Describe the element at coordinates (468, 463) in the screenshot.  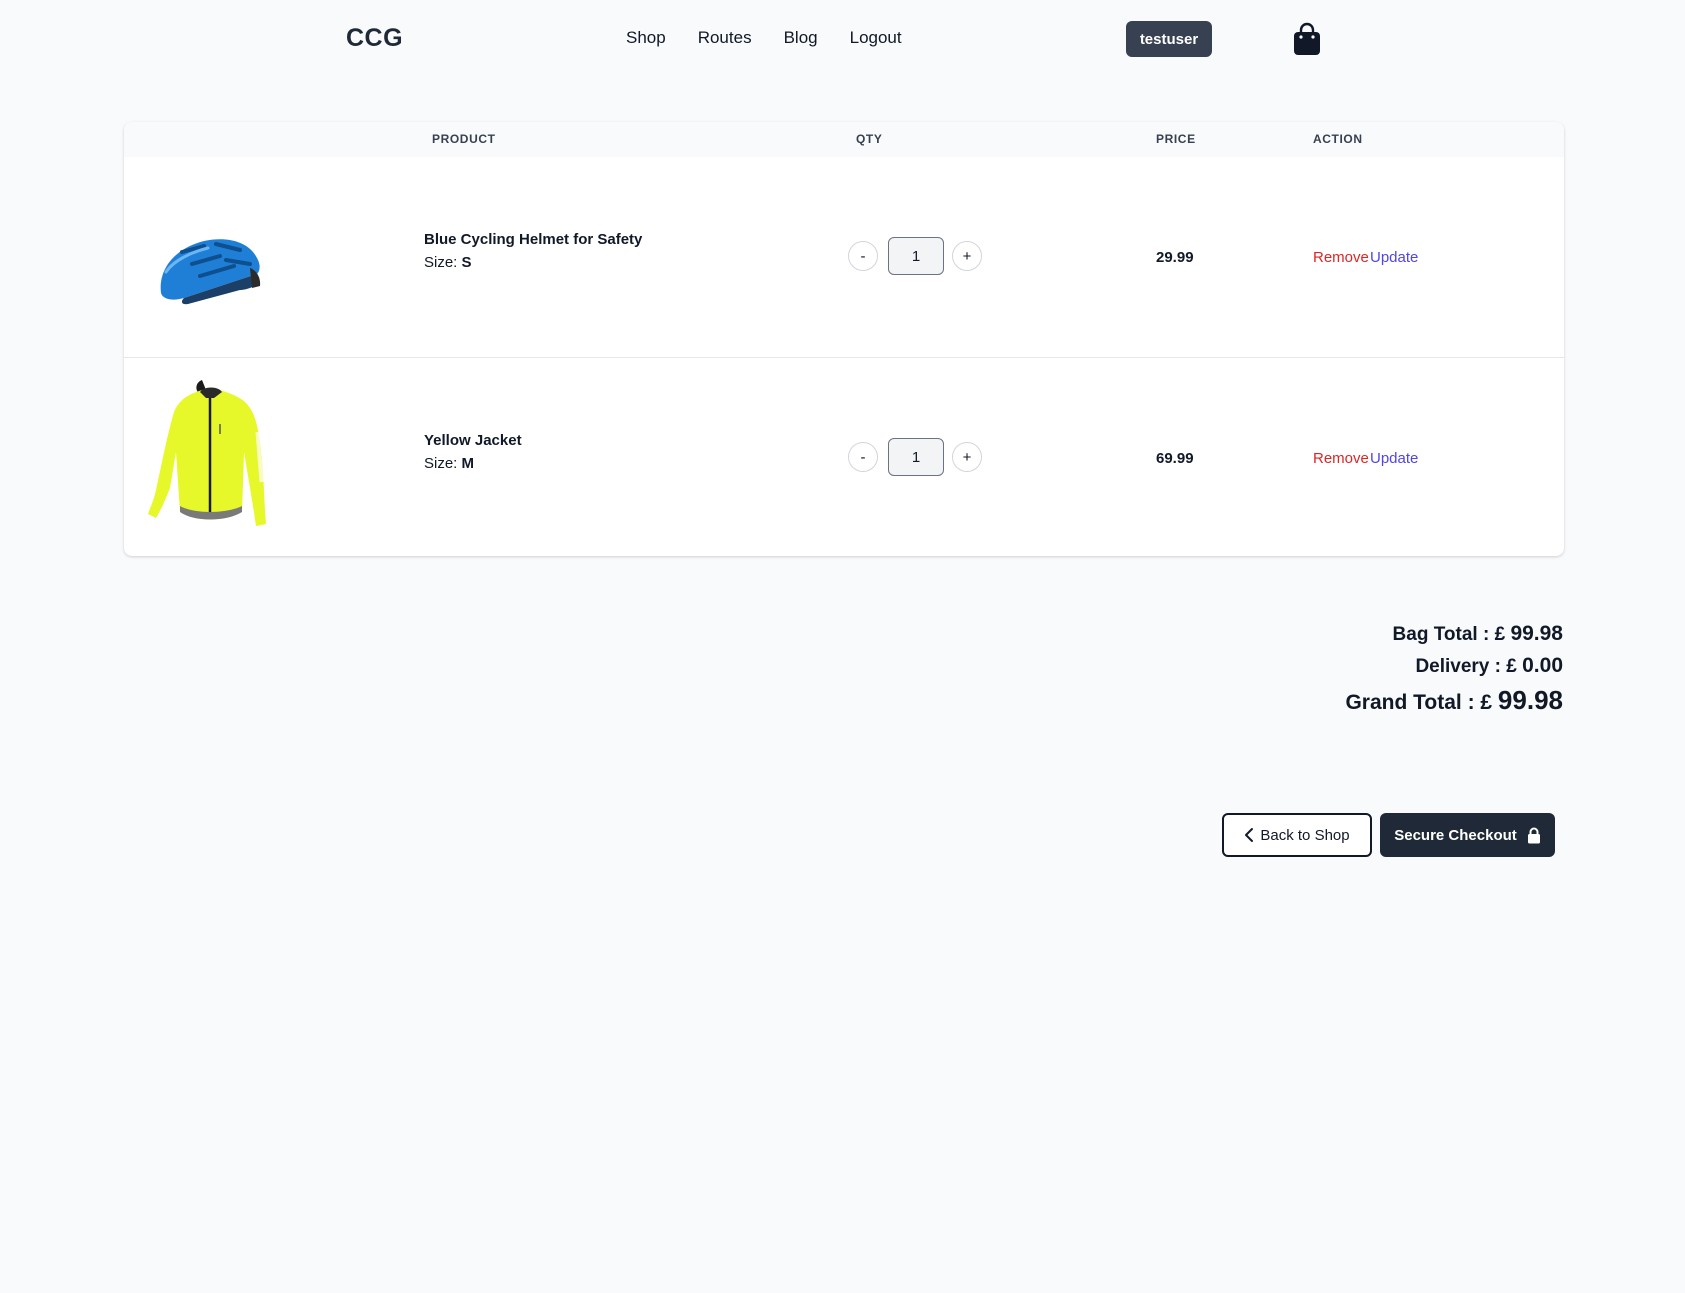
I see `size-value: M` at that location.